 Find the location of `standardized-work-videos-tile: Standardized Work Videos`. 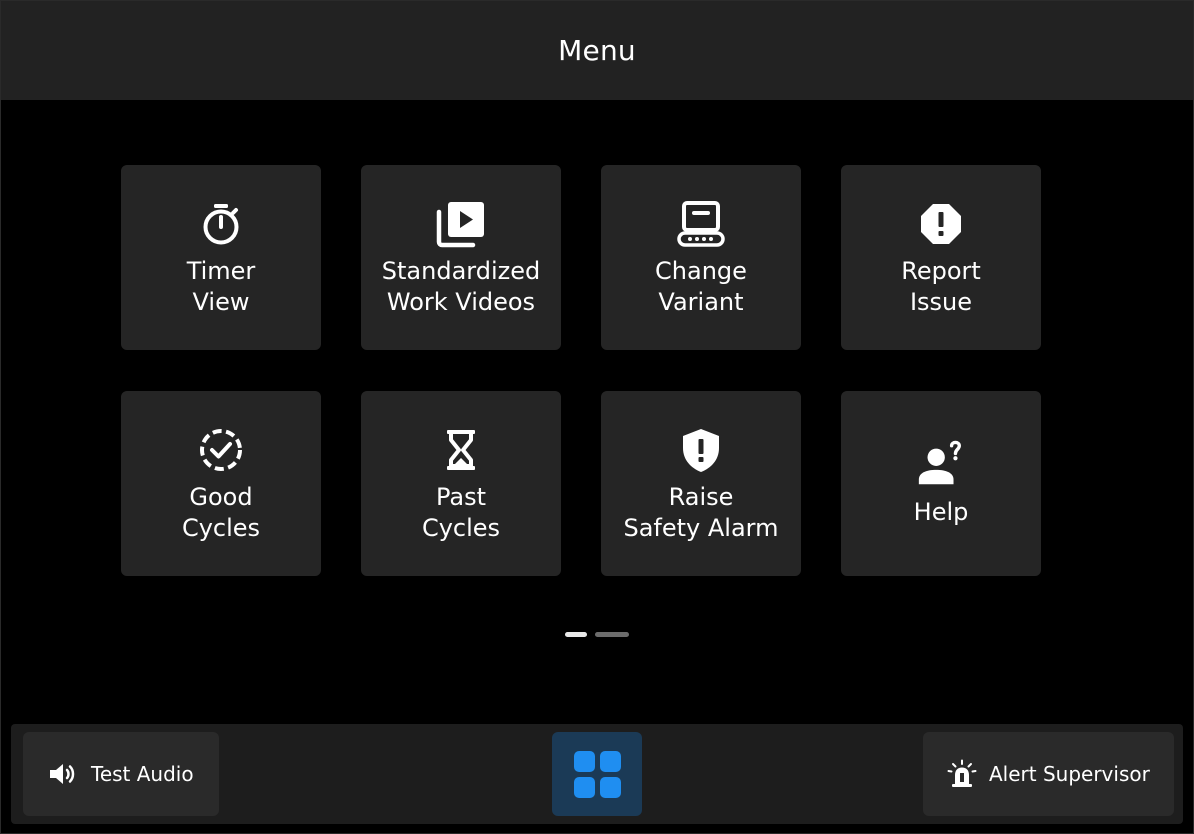

standardized-work-videos-tile: Standardized Work Videos is located at coordinates (461, 257).